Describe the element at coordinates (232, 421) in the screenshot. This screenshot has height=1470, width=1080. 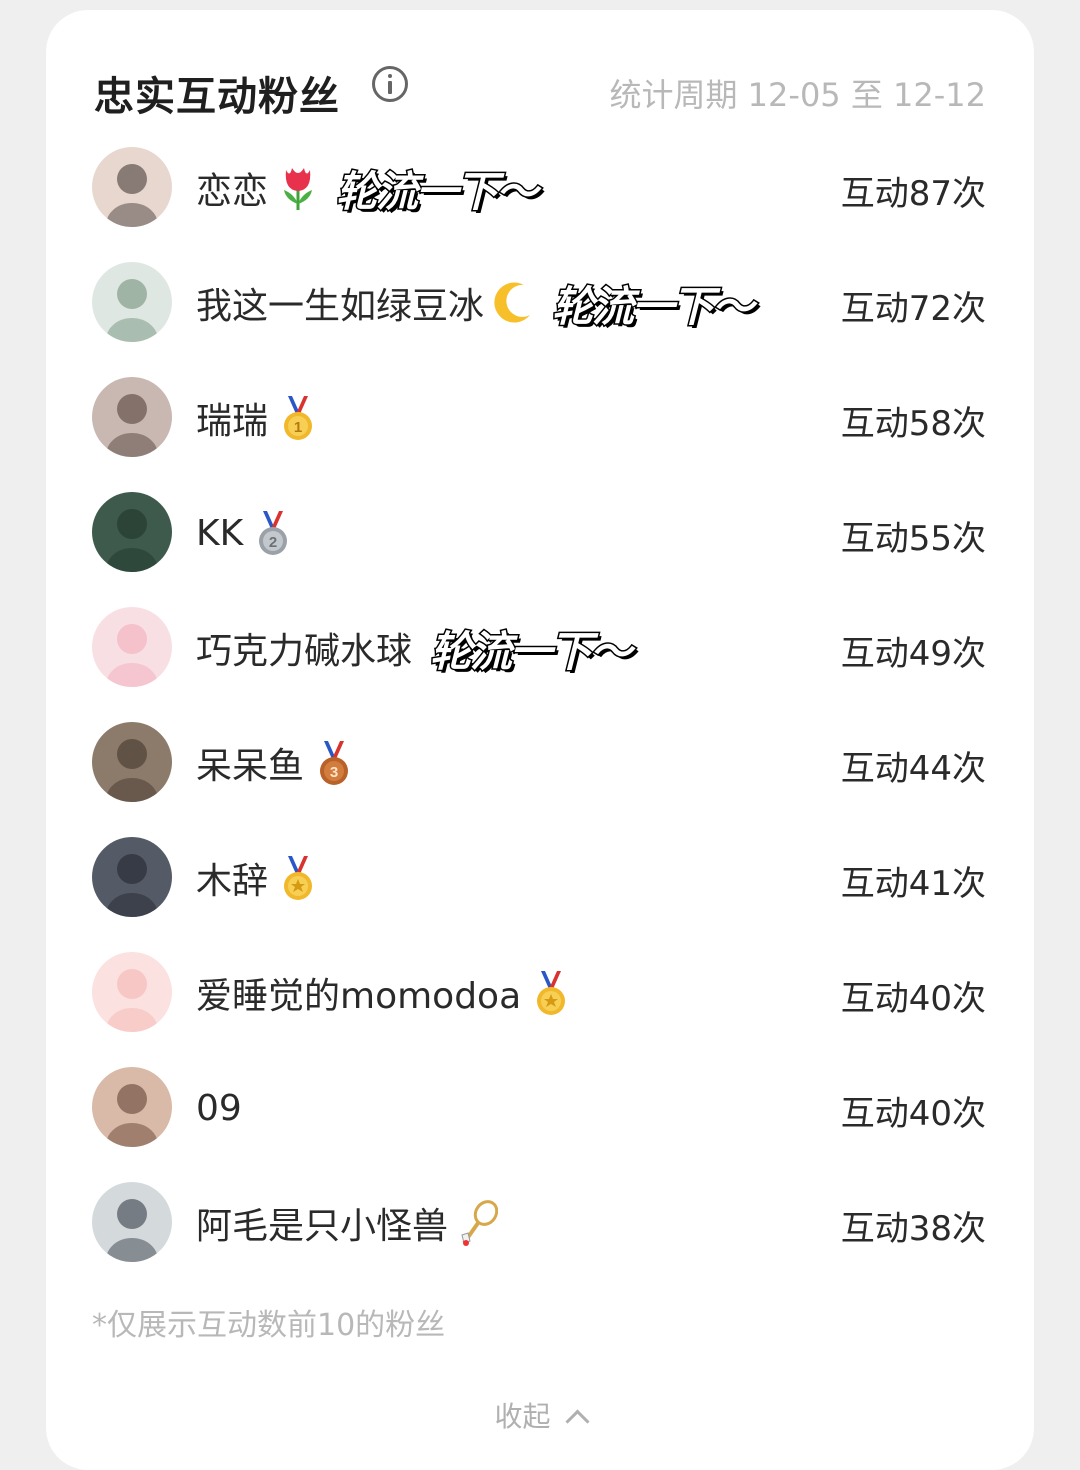
I see `fan-name: 瑞瑞` at that location.